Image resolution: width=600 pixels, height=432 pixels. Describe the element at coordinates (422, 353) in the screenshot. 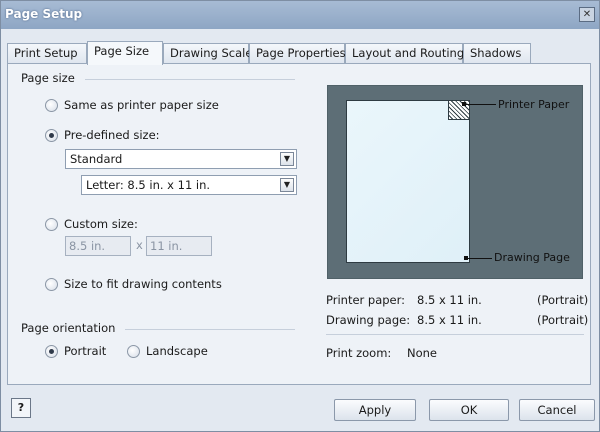

I see `print-zoom-value: None` at that location.